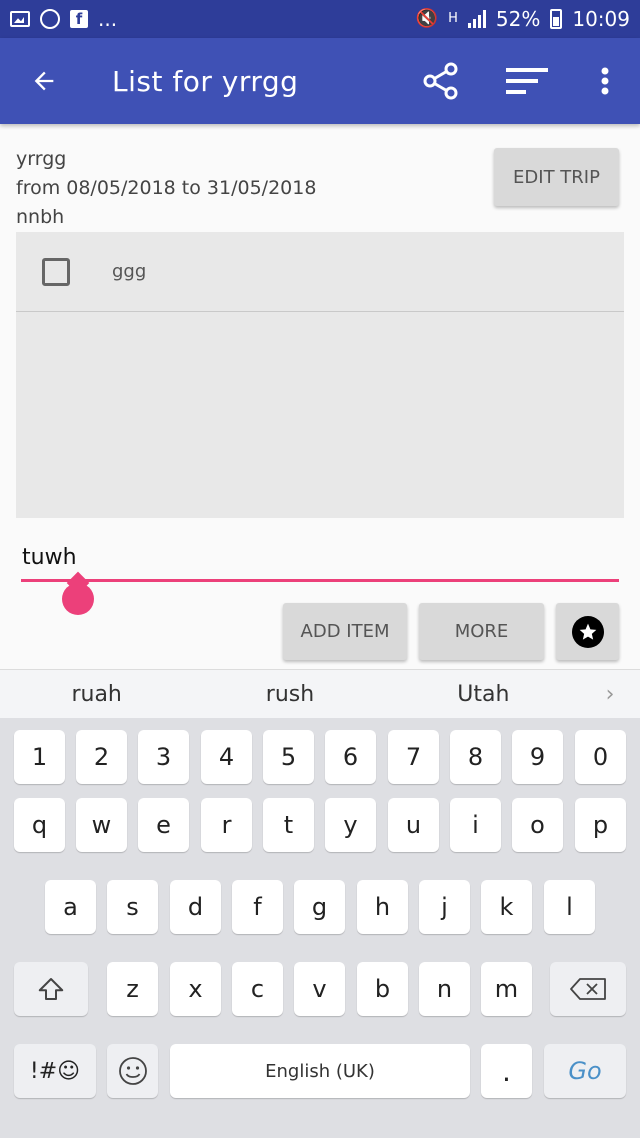 This screenshot has height=1138, width=640. I want to click on keyboard-row-controls: !#☺ English (UK) . Go, so click(320, 1078).